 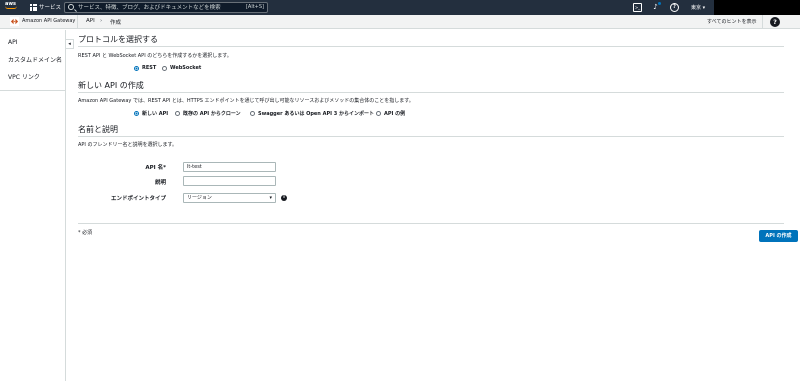 What do you see at coordinates (128, 145) in the screenshot?
I see `name-section-description: API のフレンドリー名と説明を選択します。` at bounding box center [128, 145].